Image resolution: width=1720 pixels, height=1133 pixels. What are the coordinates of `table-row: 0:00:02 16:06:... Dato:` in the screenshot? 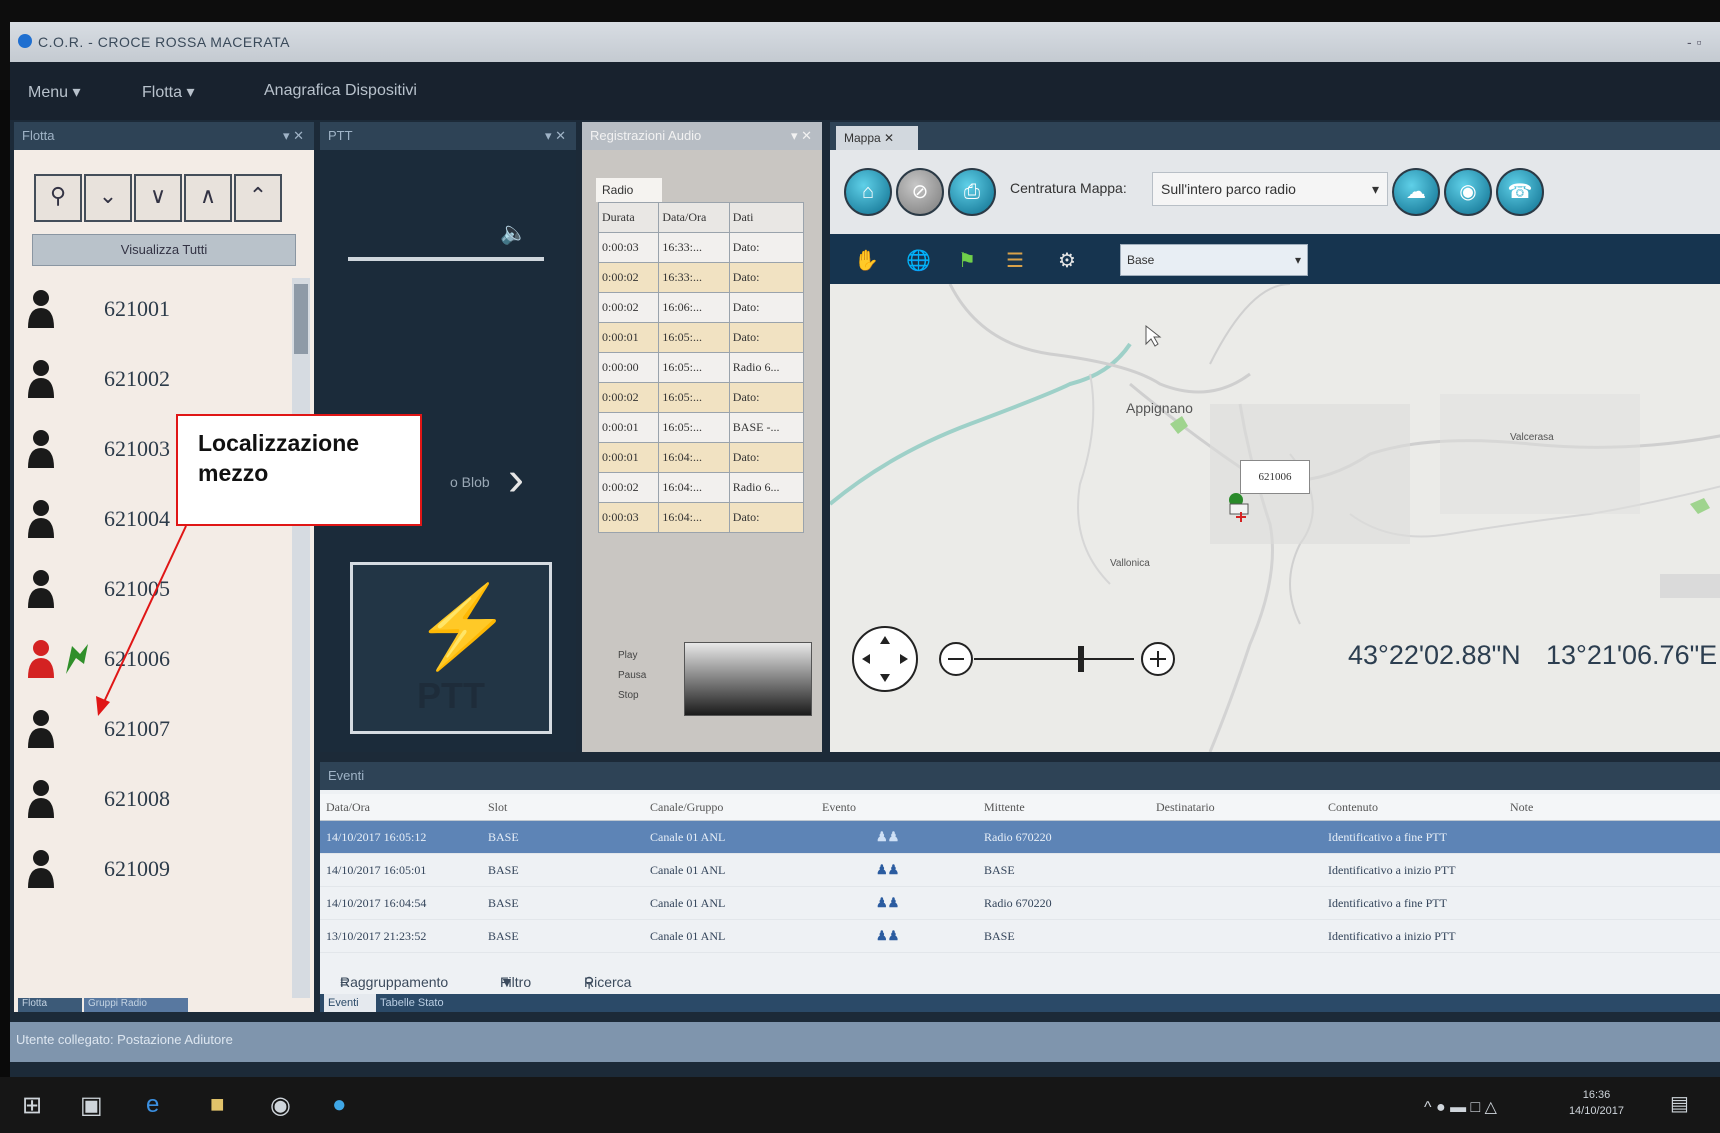 It's located at (701, 307).